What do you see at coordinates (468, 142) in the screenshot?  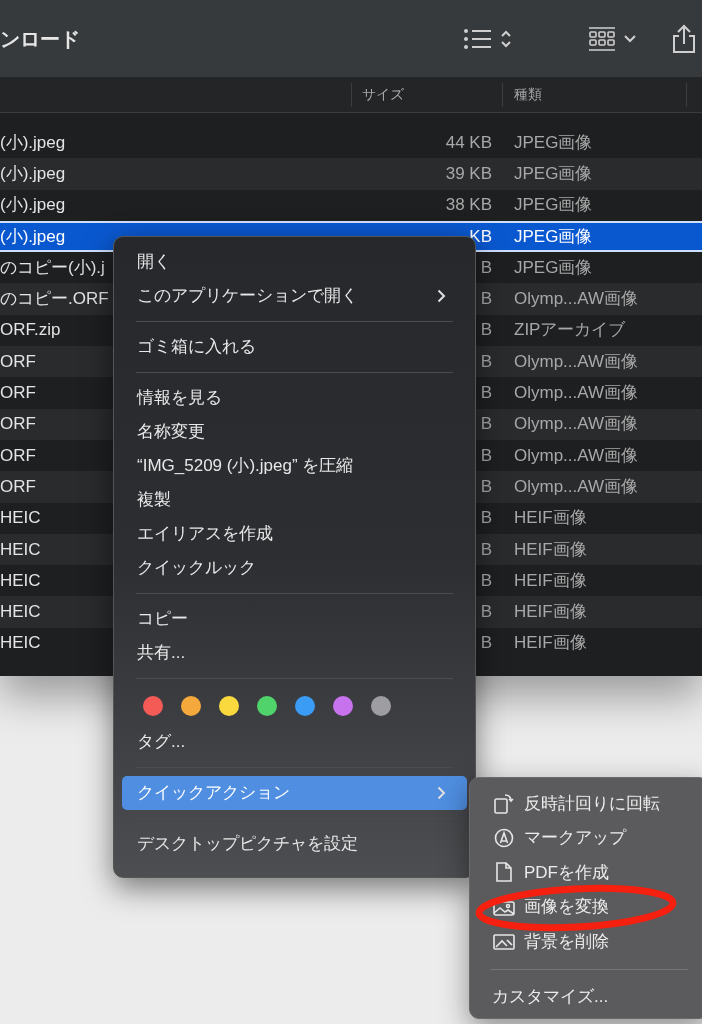 I see `file-size: 44 KB` at bounding box center [468, 142].